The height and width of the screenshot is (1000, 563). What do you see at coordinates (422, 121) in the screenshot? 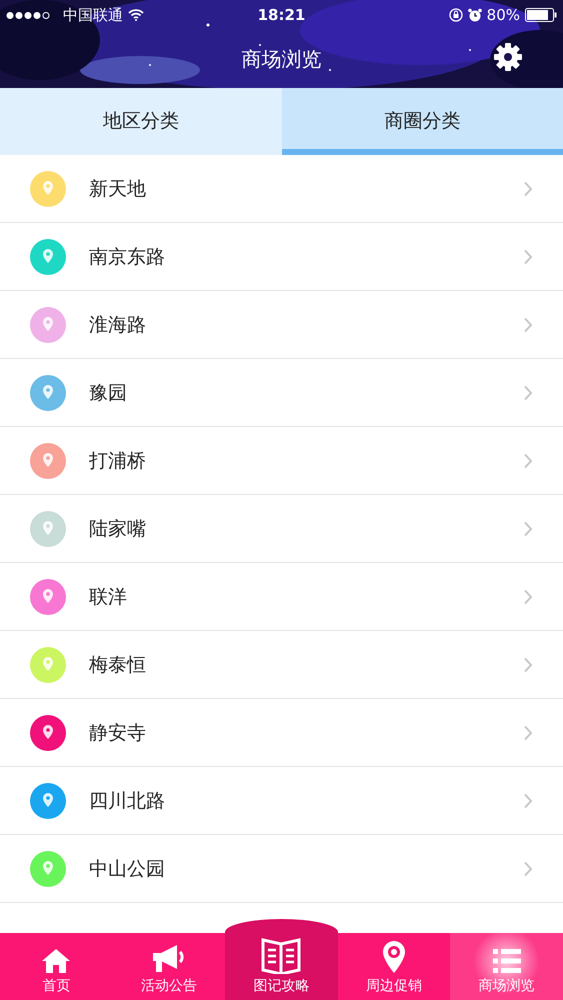
I see `tab: 商圈分类` at bounding box center [422, 121].